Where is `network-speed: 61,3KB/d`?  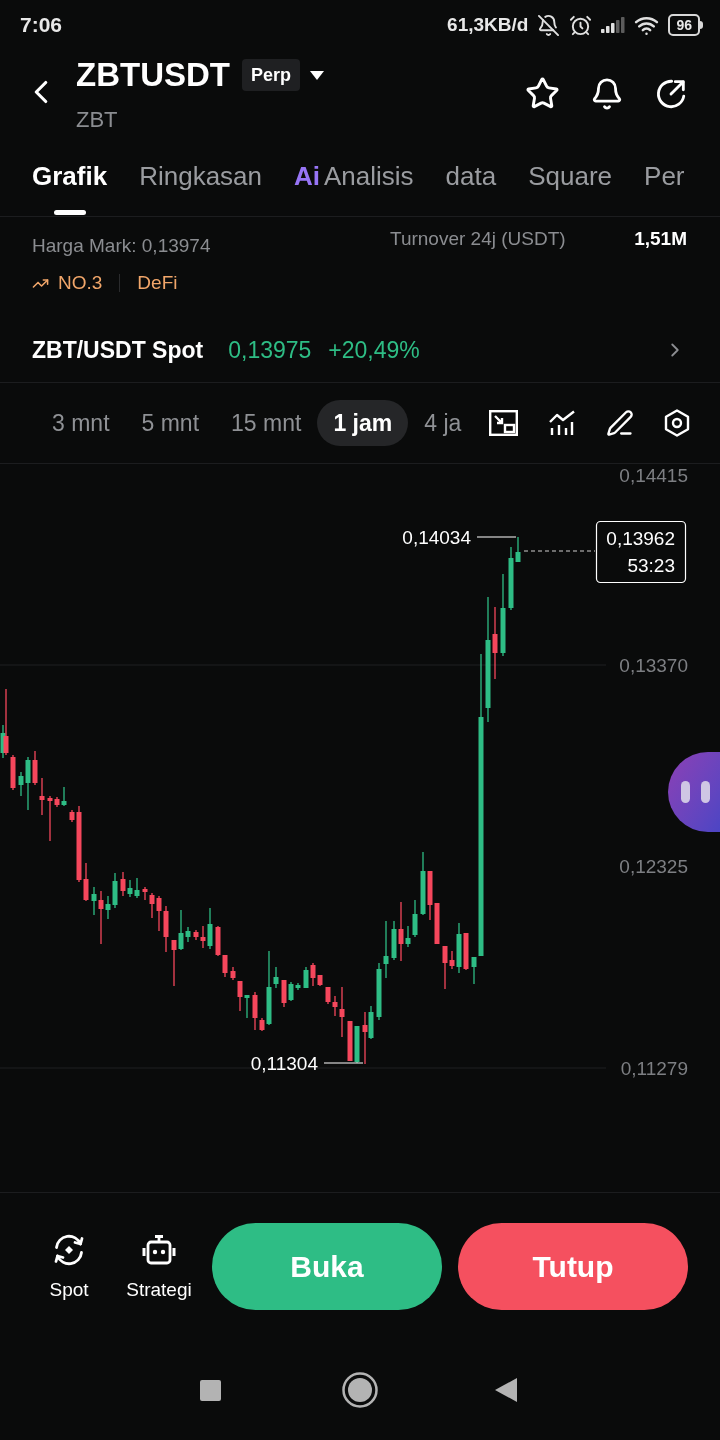
network-speed: 61,3KB/d is located at coordinates (488, 24).